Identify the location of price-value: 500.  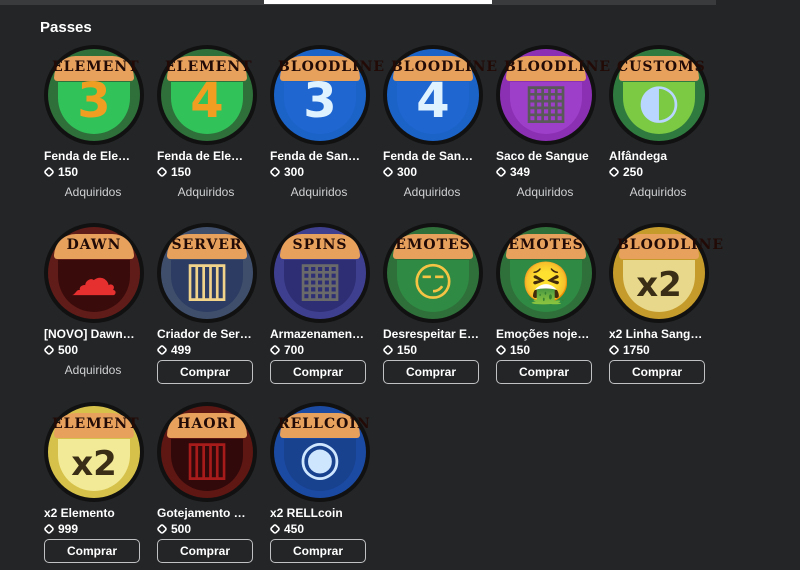
(181, 529).